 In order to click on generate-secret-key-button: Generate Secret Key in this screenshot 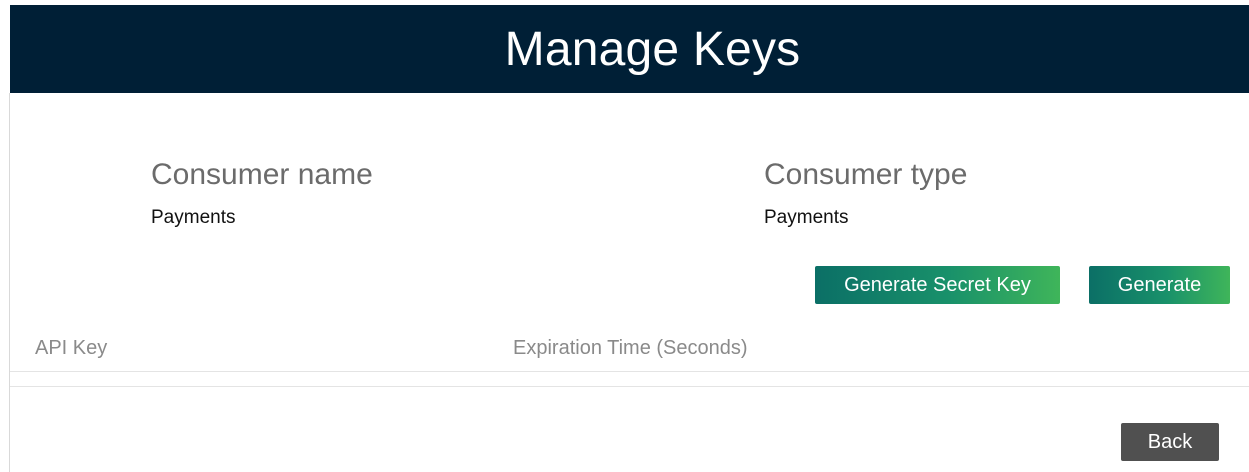, I will do `click(937, 285)`.